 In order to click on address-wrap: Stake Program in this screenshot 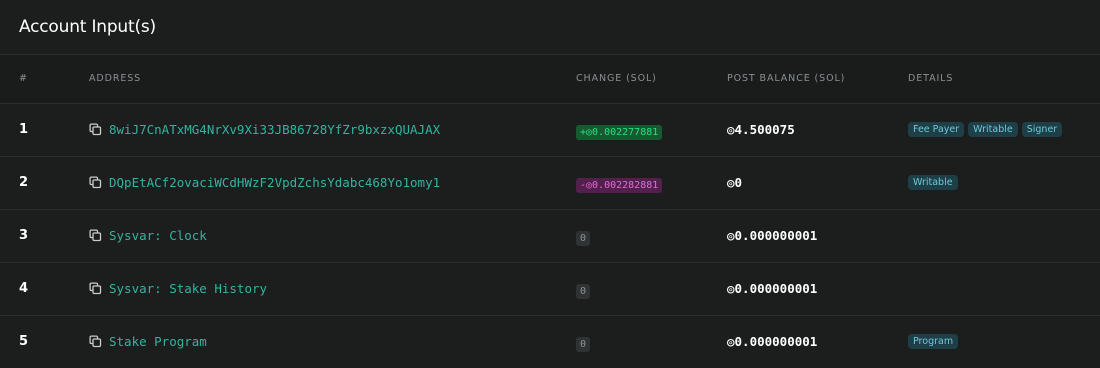, I will do `click(332, 341)`.